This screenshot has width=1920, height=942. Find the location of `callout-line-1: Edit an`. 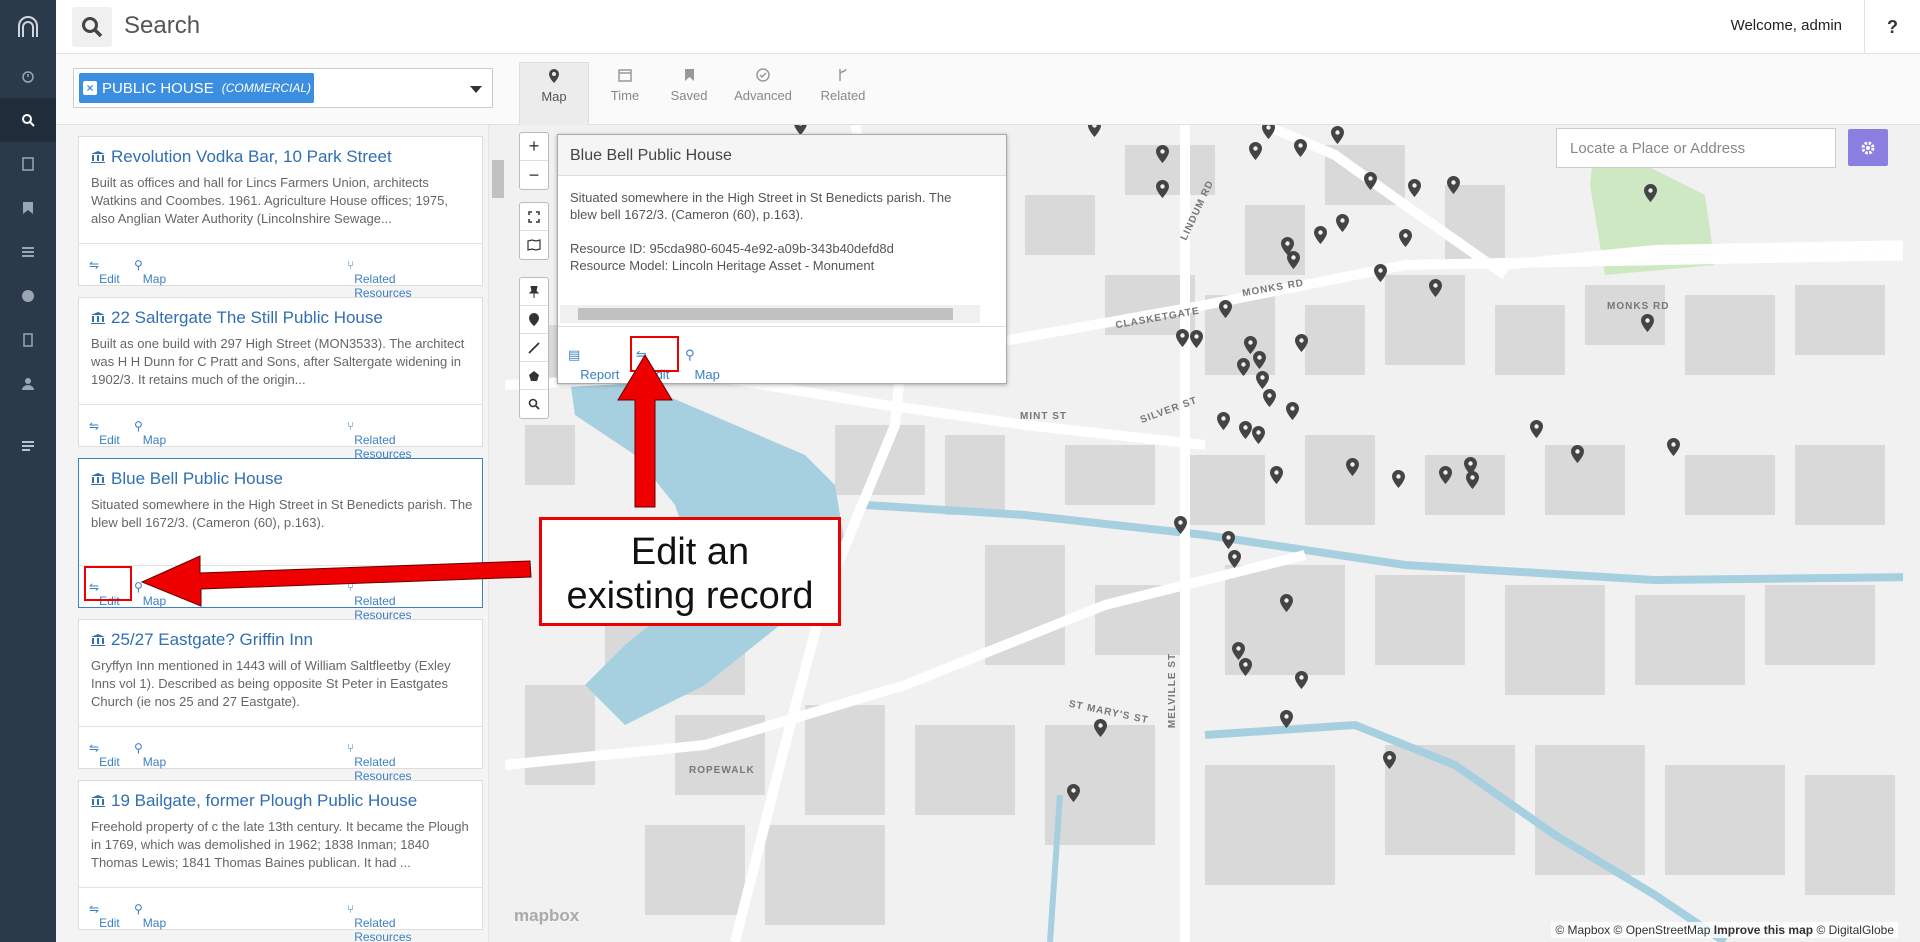

callout-line-1: Edit an is located at coordinates (690, 552).